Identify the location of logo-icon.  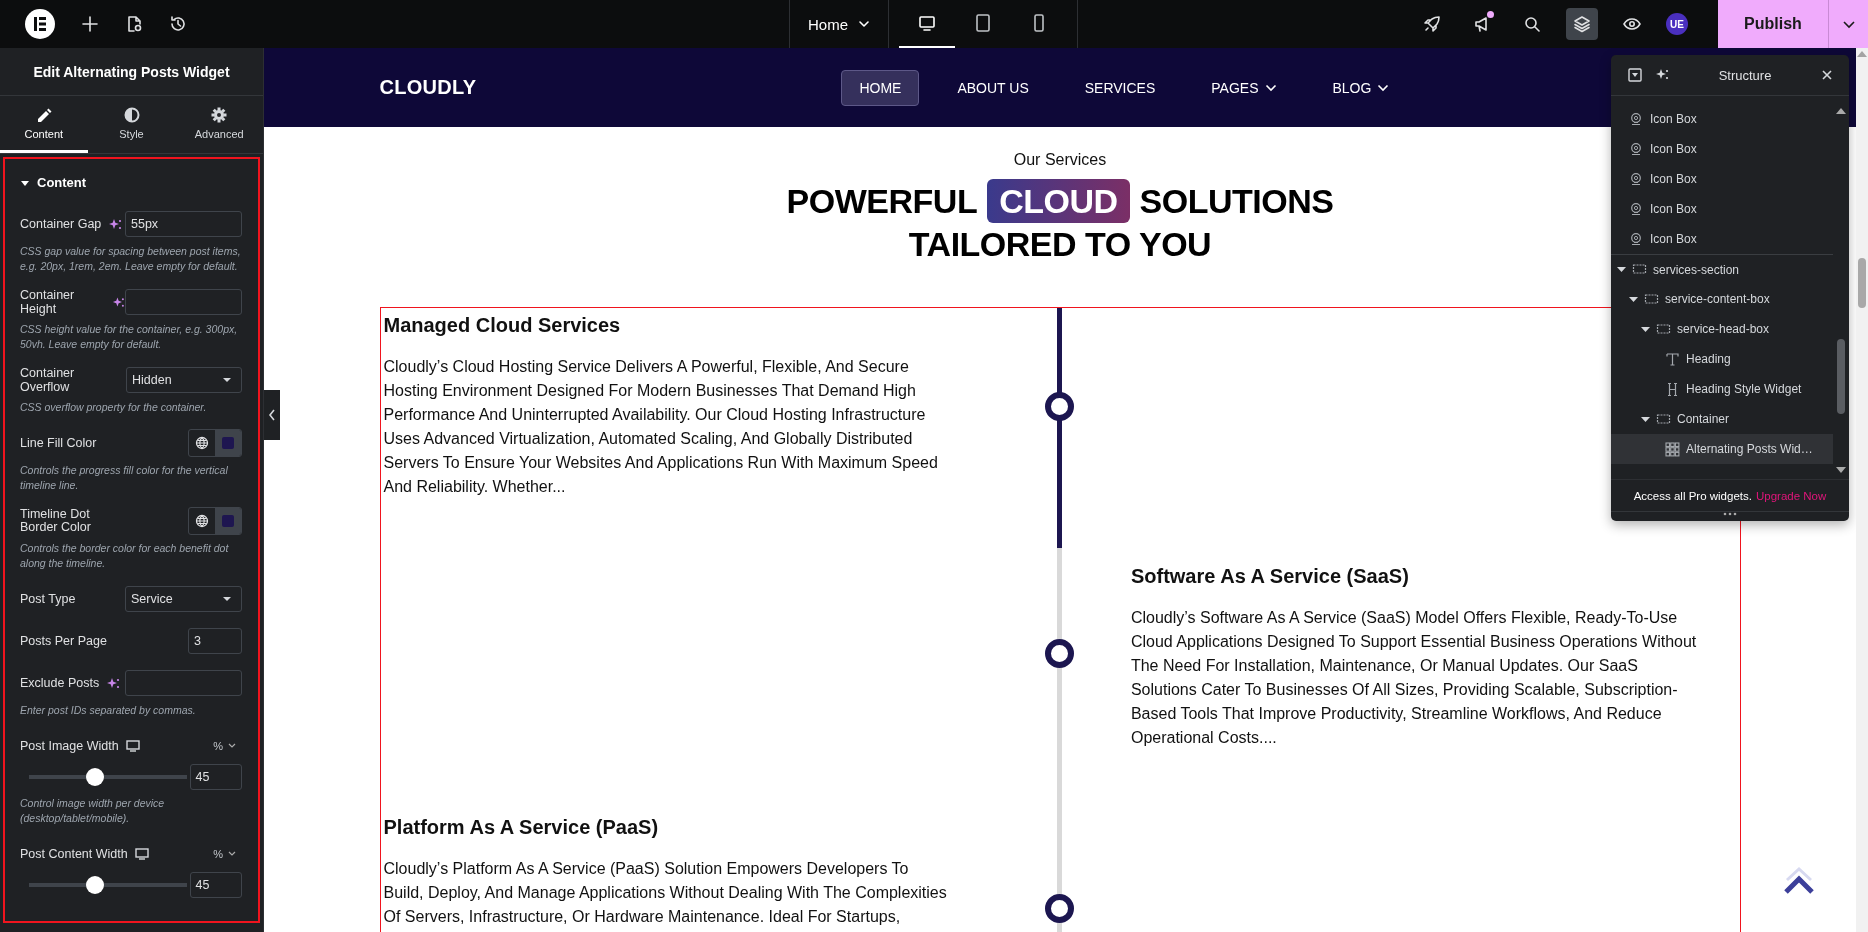
(40, 24).